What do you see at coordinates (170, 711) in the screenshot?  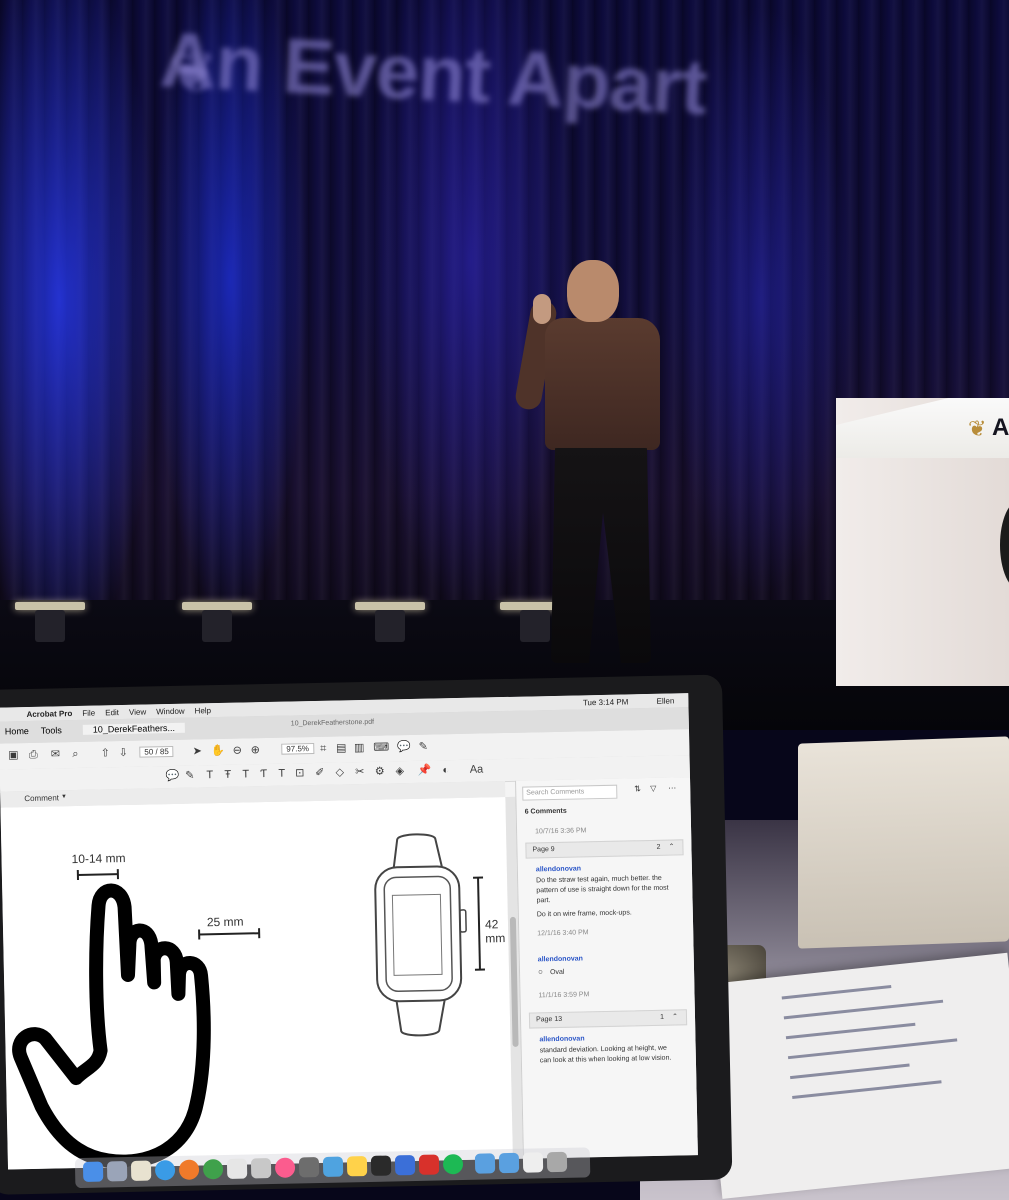 I see `menu-window: Window` at bounding box center [170, 711].